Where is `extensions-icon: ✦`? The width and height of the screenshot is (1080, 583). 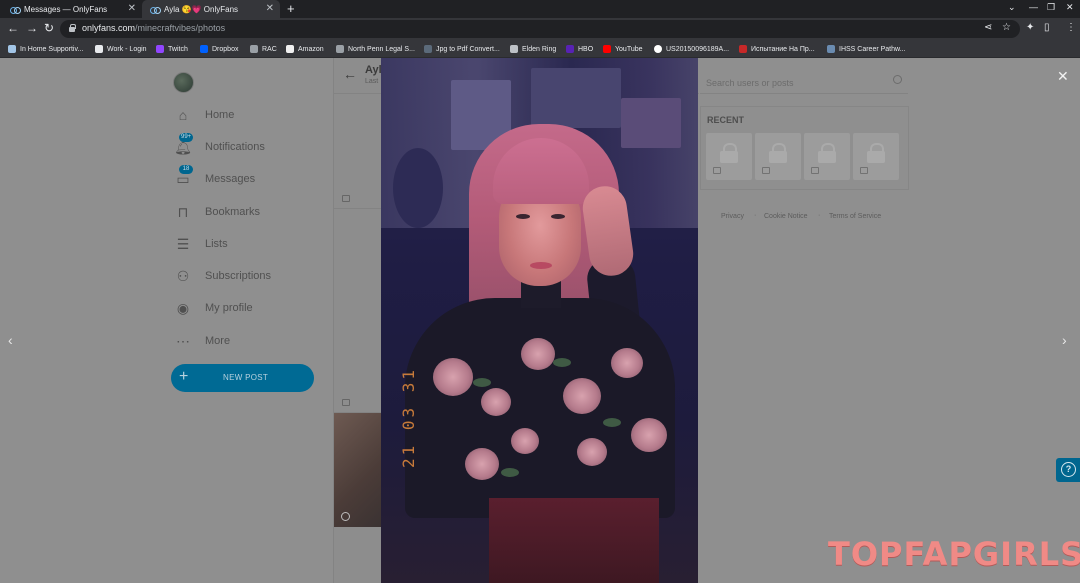
extensions-icon: ✦ is located at coordinates (1030, 27).